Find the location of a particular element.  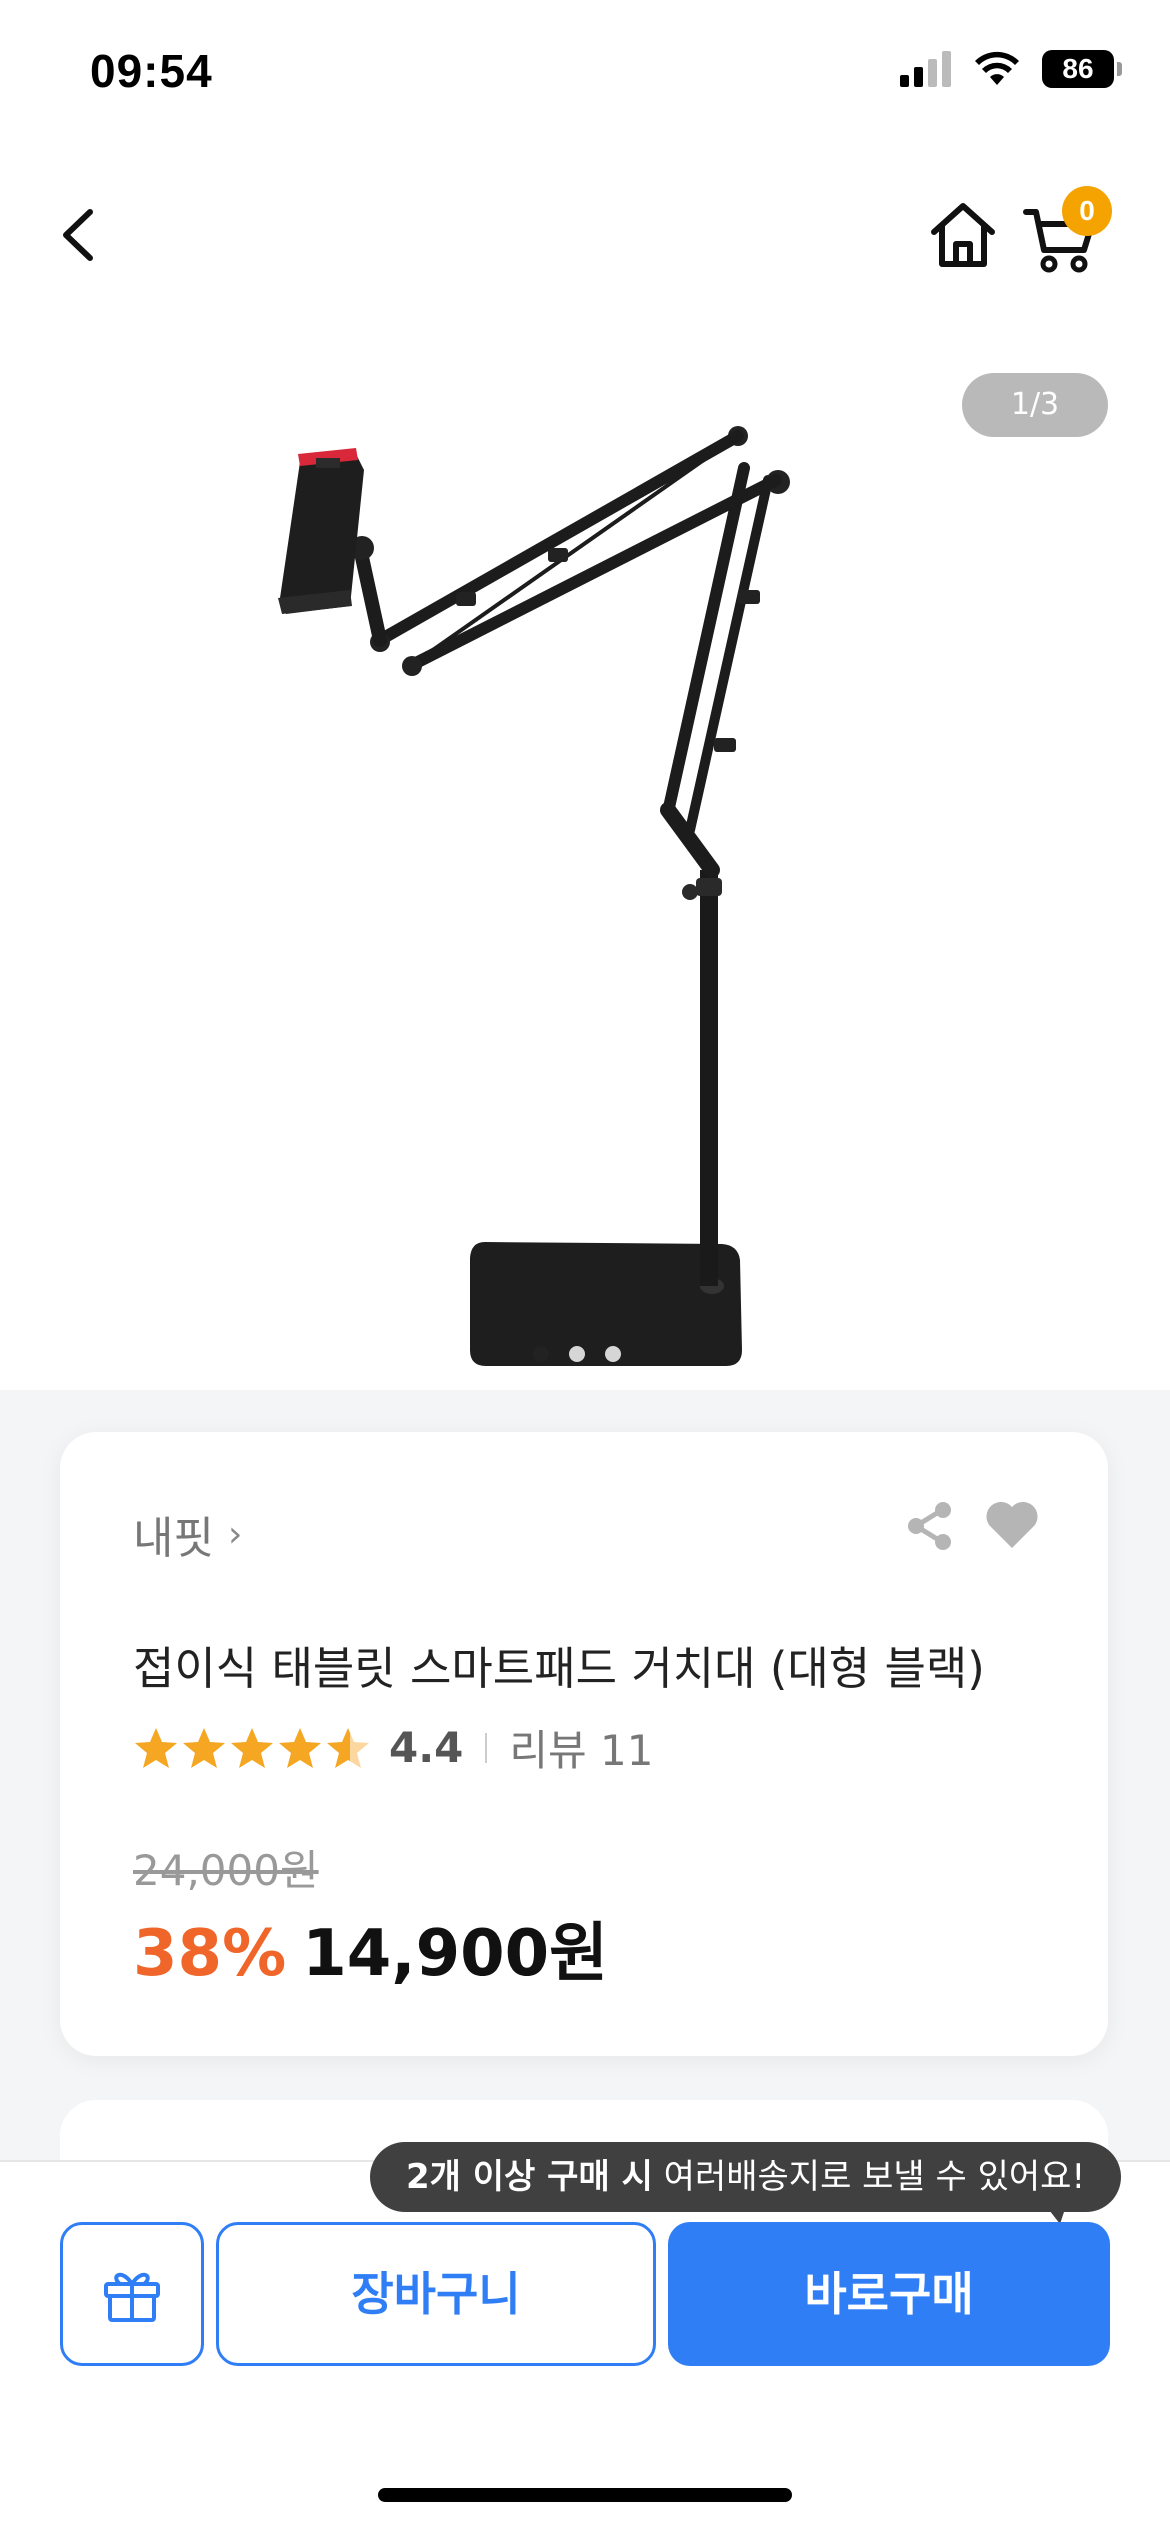

price-row: 38% 14,900원 is located at coordinates (370, 1948).